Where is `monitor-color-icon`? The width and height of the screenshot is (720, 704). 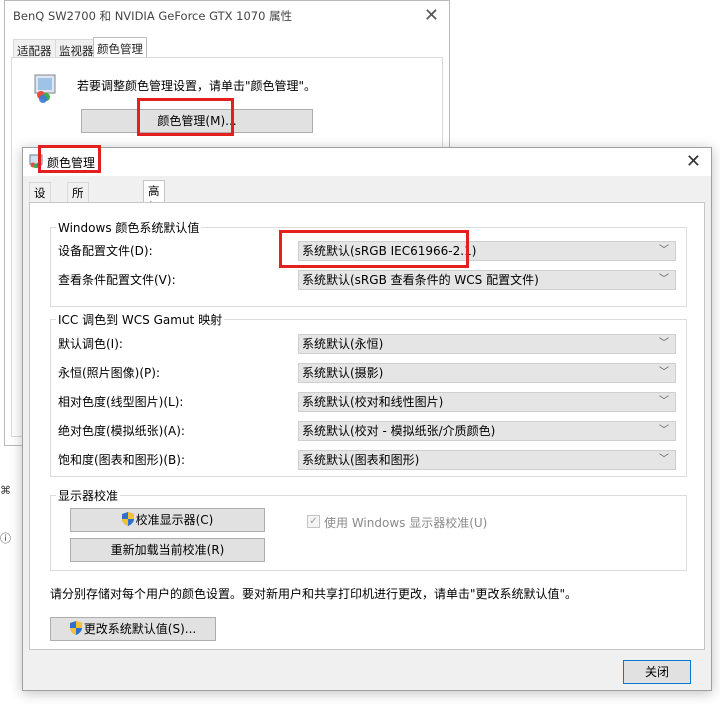
monitor-color-icon is located at coordinates (45, 88).